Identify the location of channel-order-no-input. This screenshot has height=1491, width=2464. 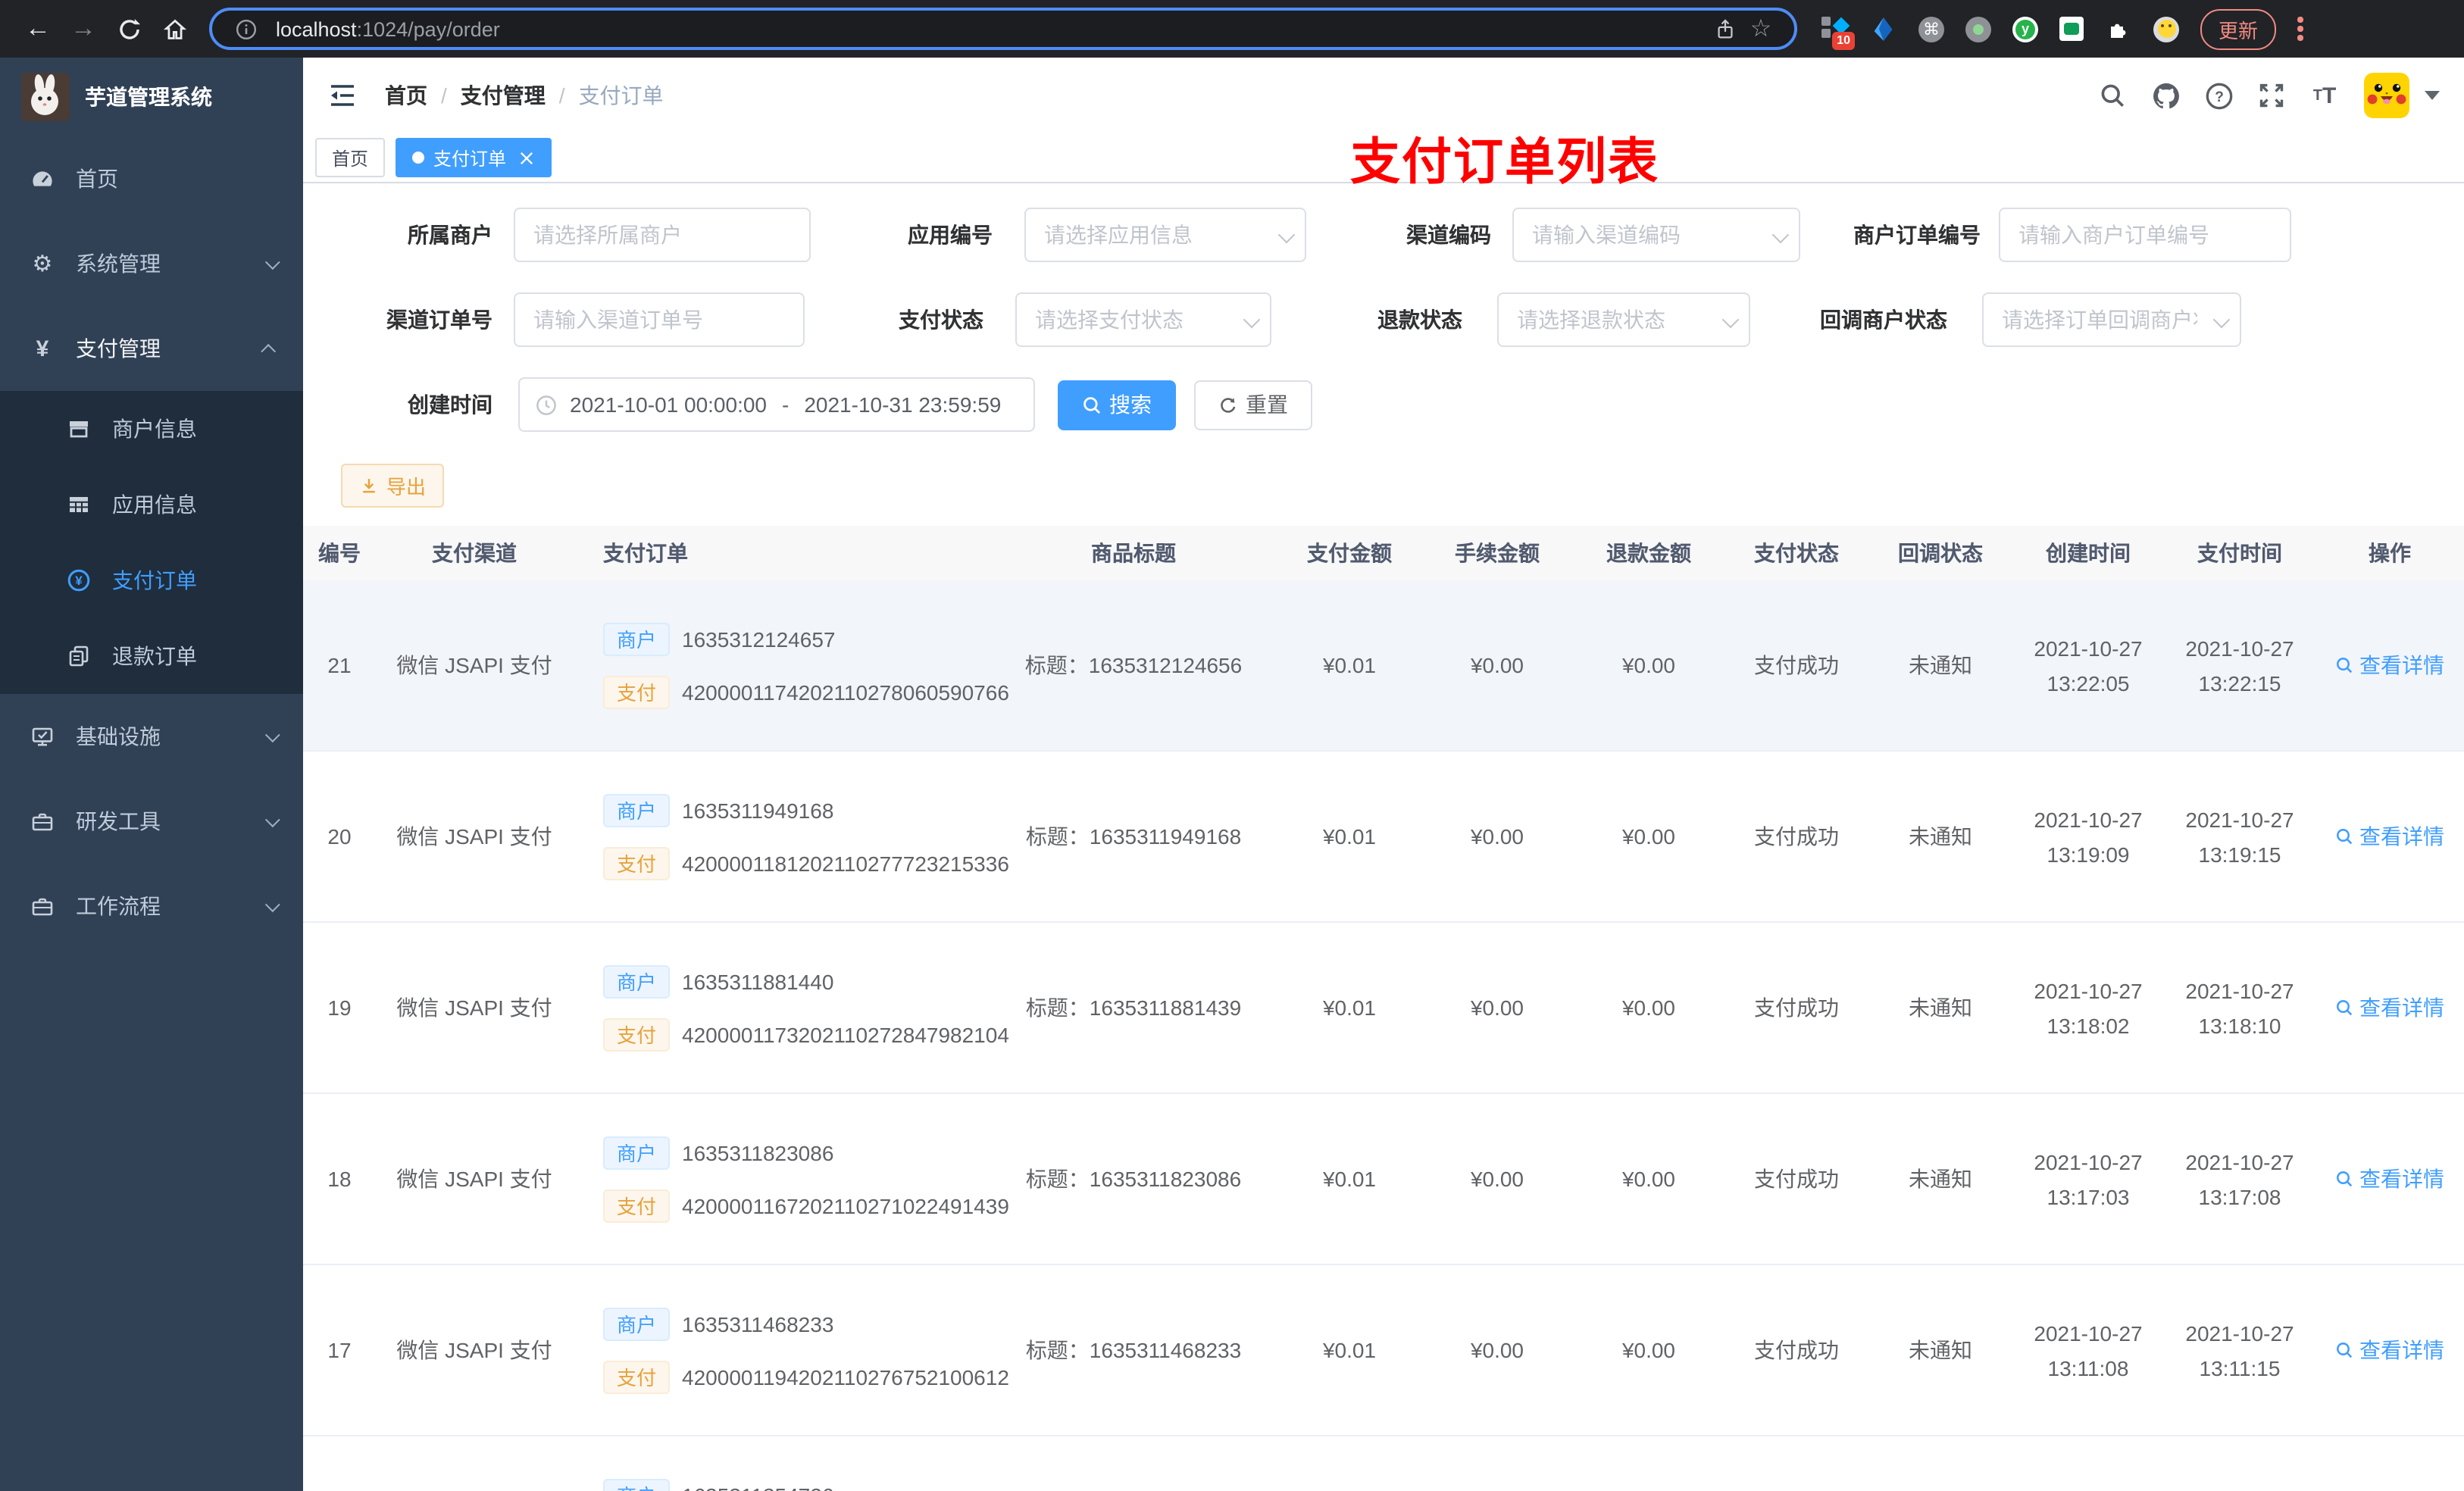
(659, 319).